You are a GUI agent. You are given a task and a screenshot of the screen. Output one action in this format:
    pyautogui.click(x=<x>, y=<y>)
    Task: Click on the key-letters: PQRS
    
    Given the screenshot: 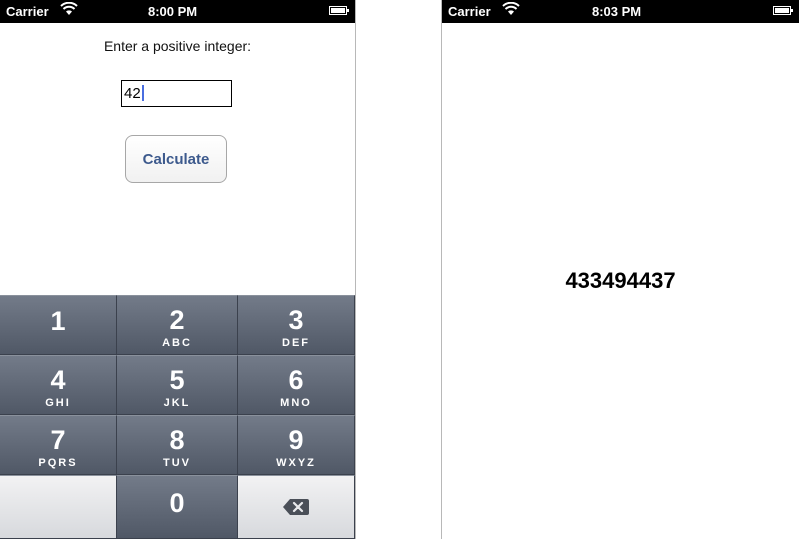 What is the action you would take?
    pyautogui.click(x=58, y=463)
    